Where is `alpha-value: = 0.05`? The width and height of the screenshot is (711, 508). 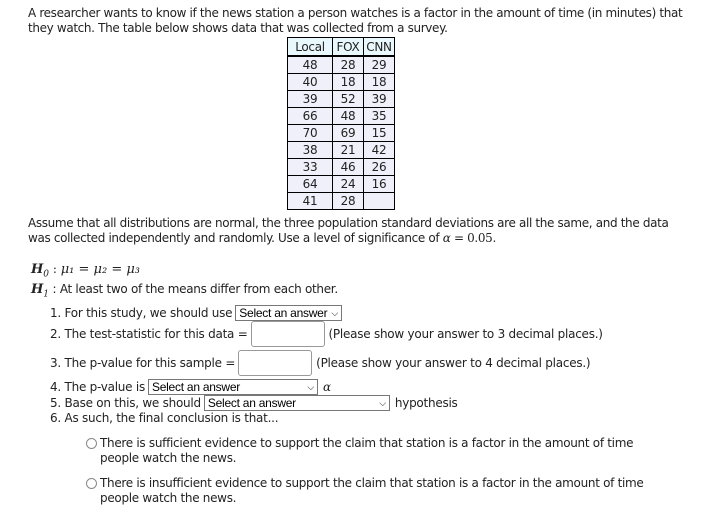 alpha-value: = 0.05 is located at coordinates (471, 238).